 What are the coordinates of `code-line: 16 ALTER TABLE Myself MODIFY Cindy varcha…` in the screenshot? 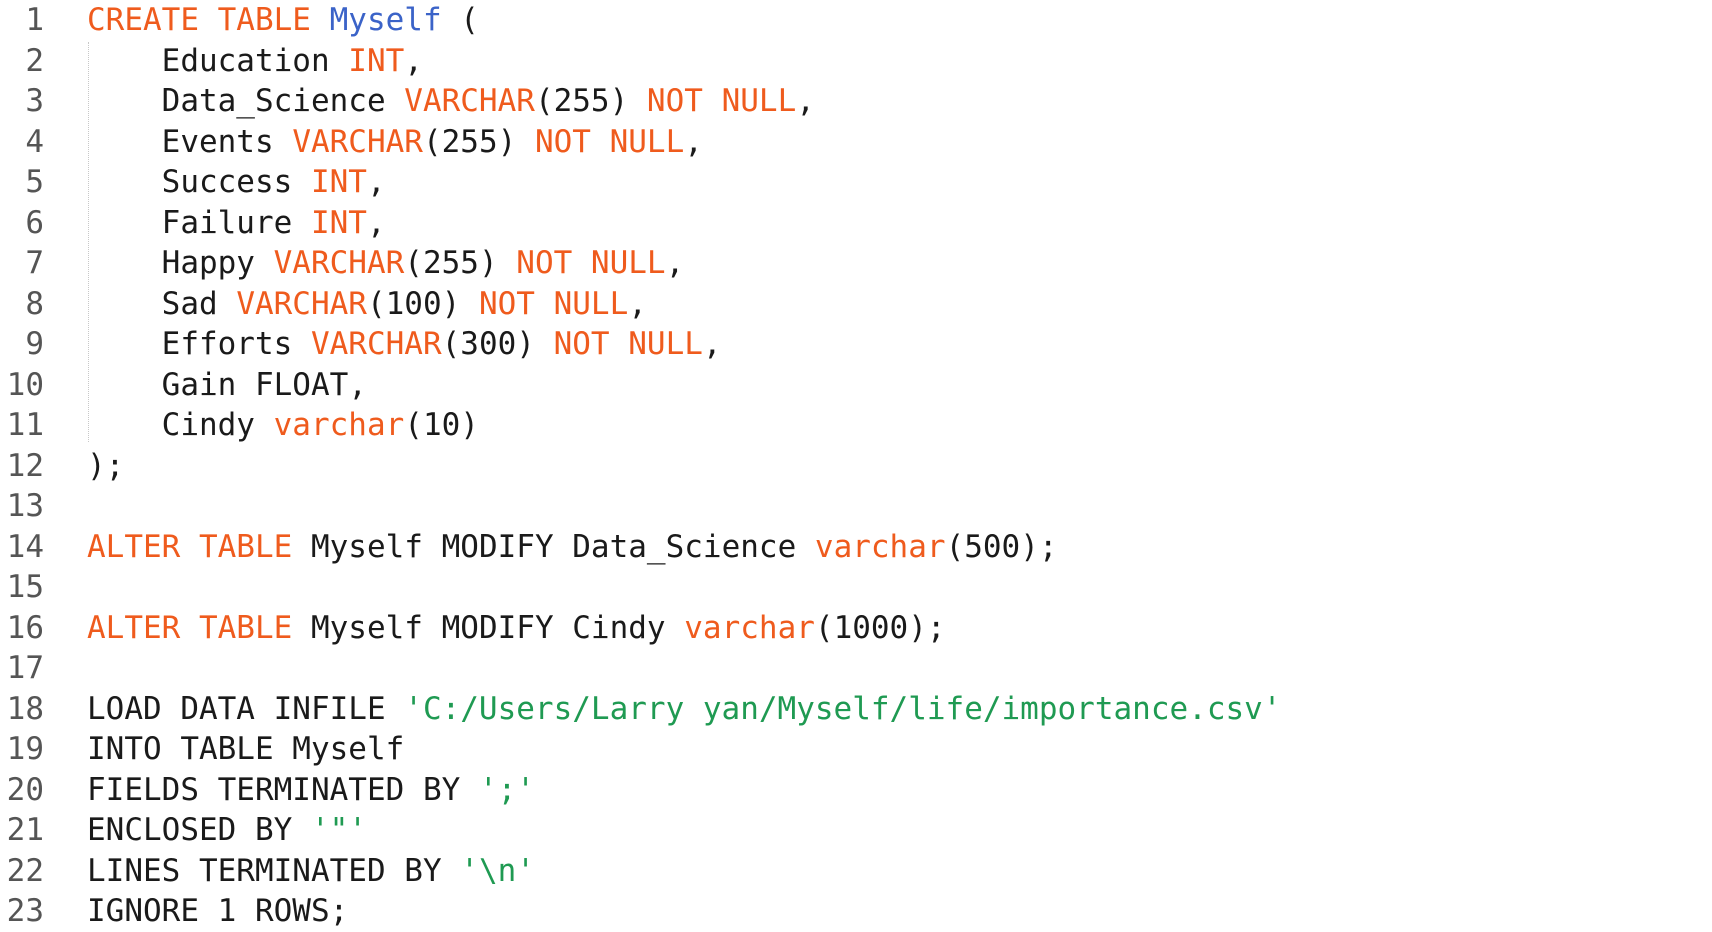 It's located at (856, 628).